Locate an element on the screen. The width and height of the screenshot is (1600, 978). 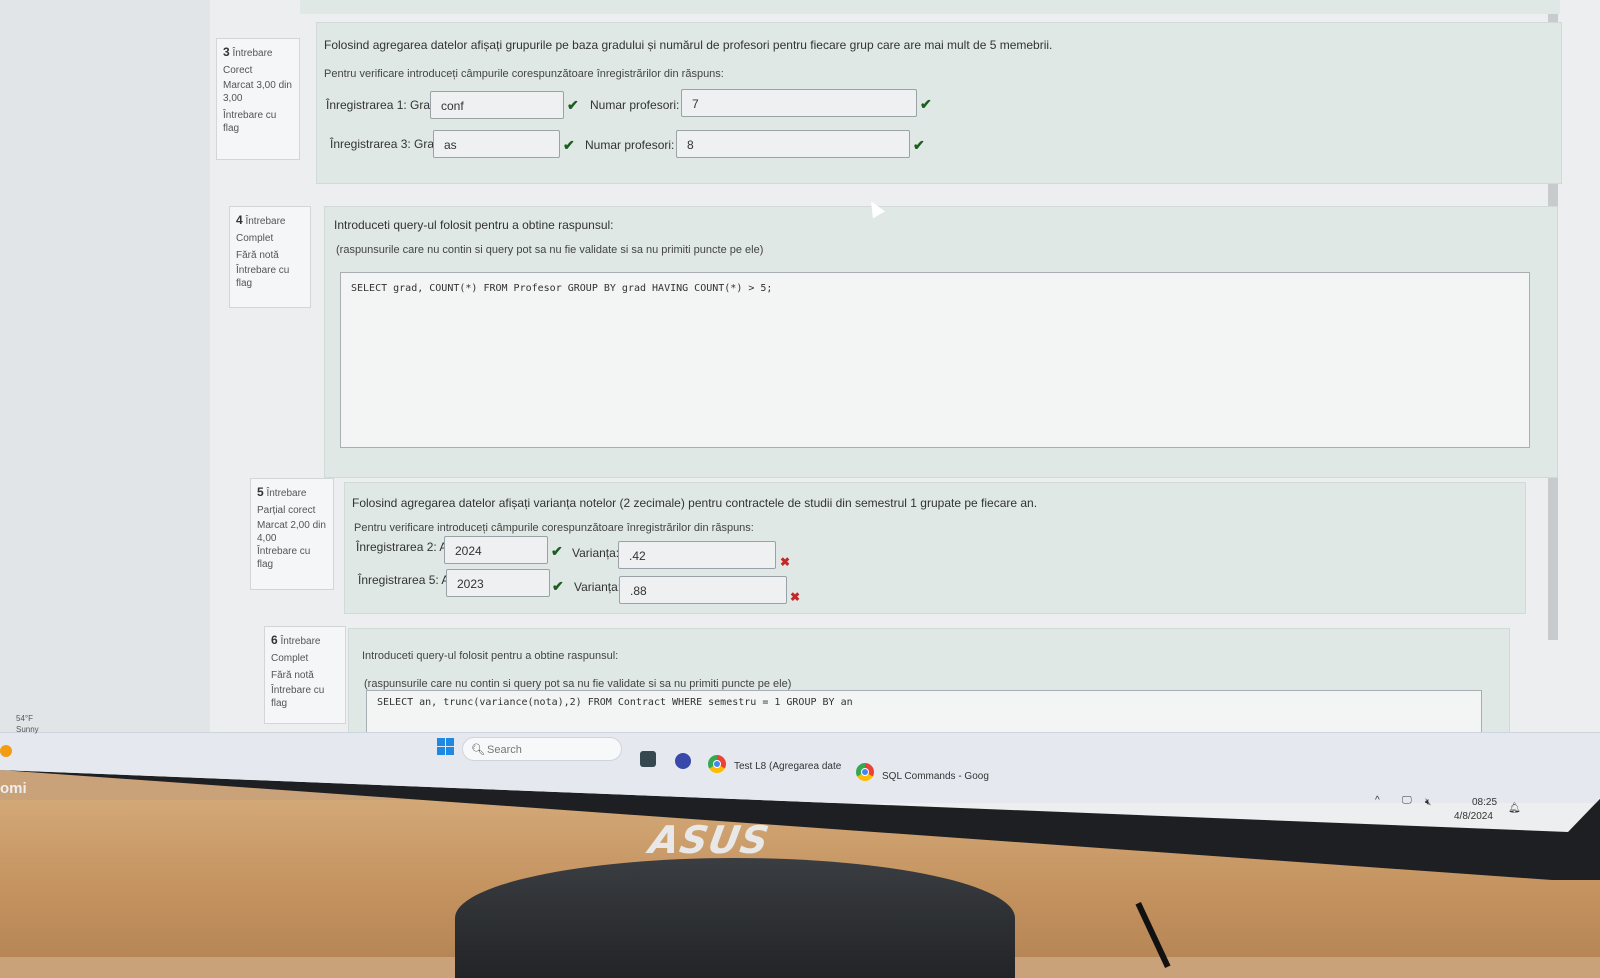
question-status: Corect is located at coordinates (238, 70).